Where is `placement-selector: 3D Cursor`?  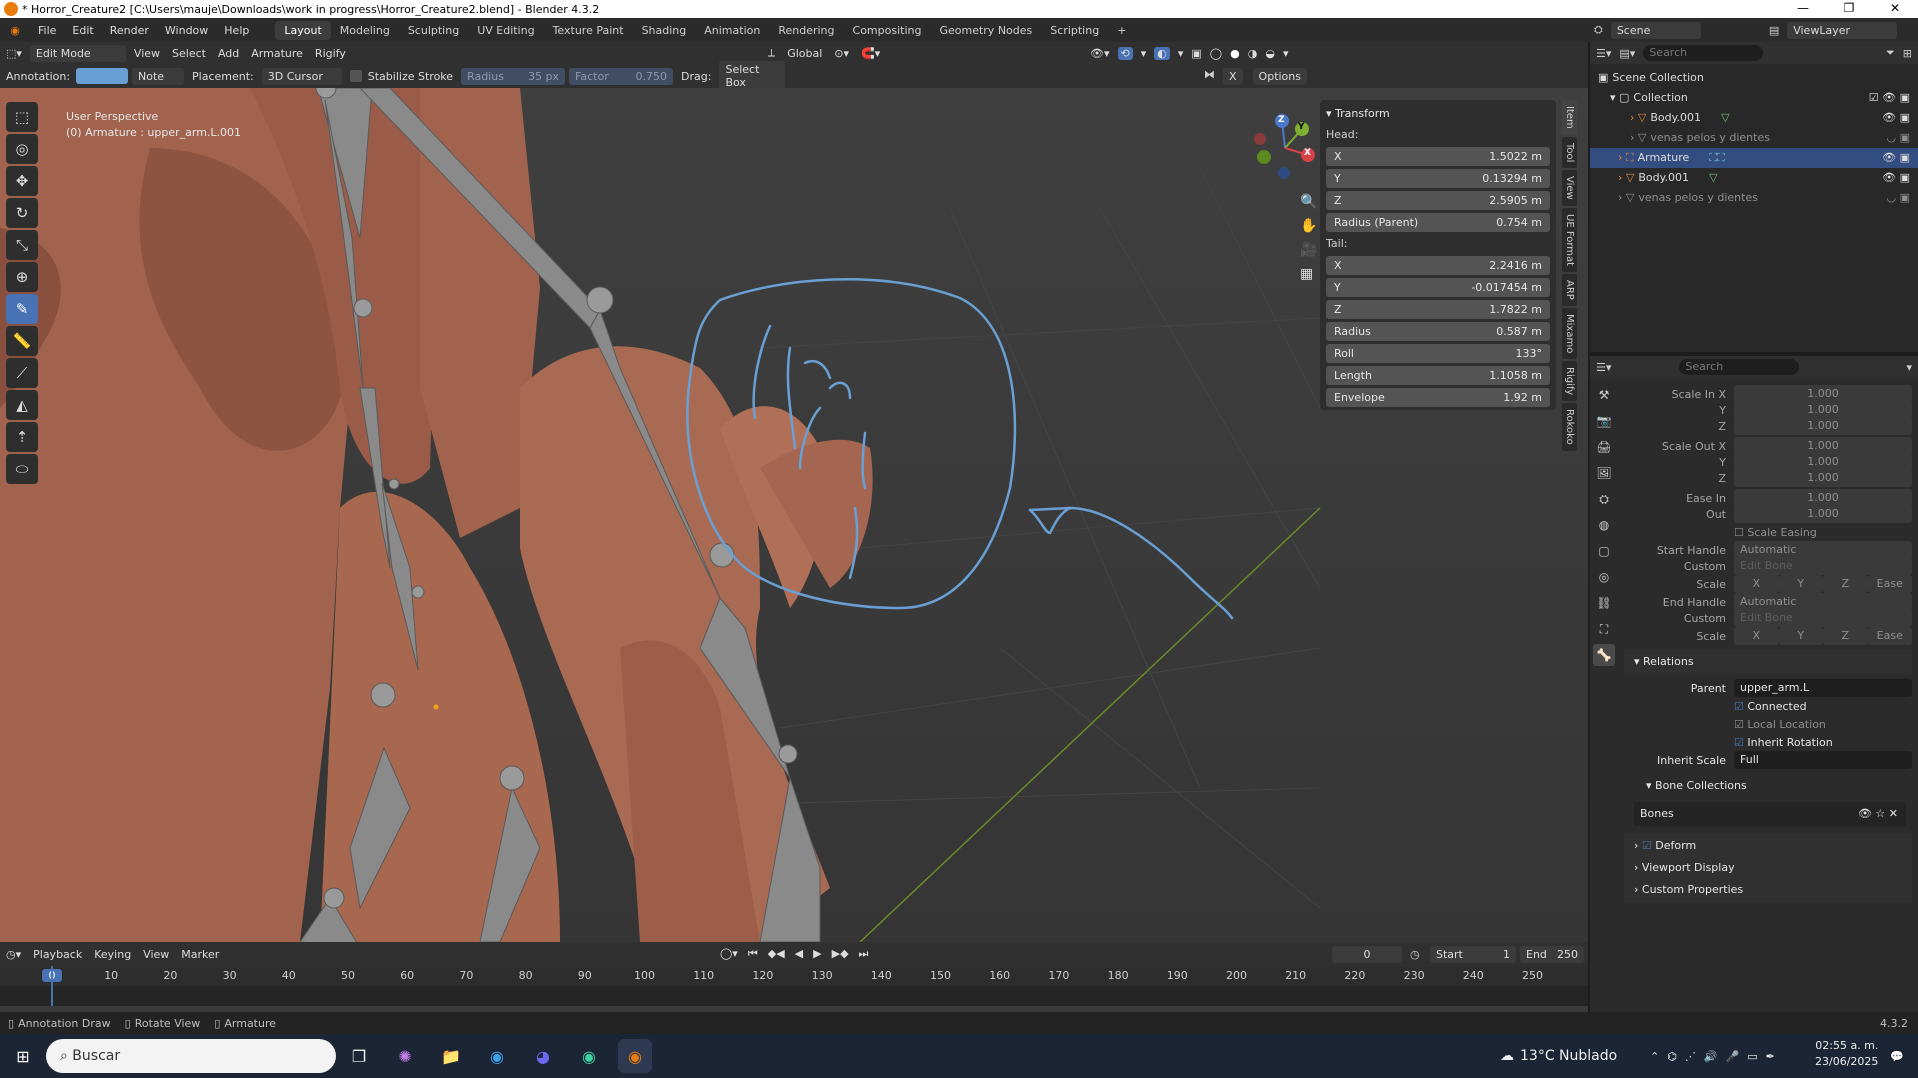 placement-selector: 3D Cursor is located at coordinates (301, 76).